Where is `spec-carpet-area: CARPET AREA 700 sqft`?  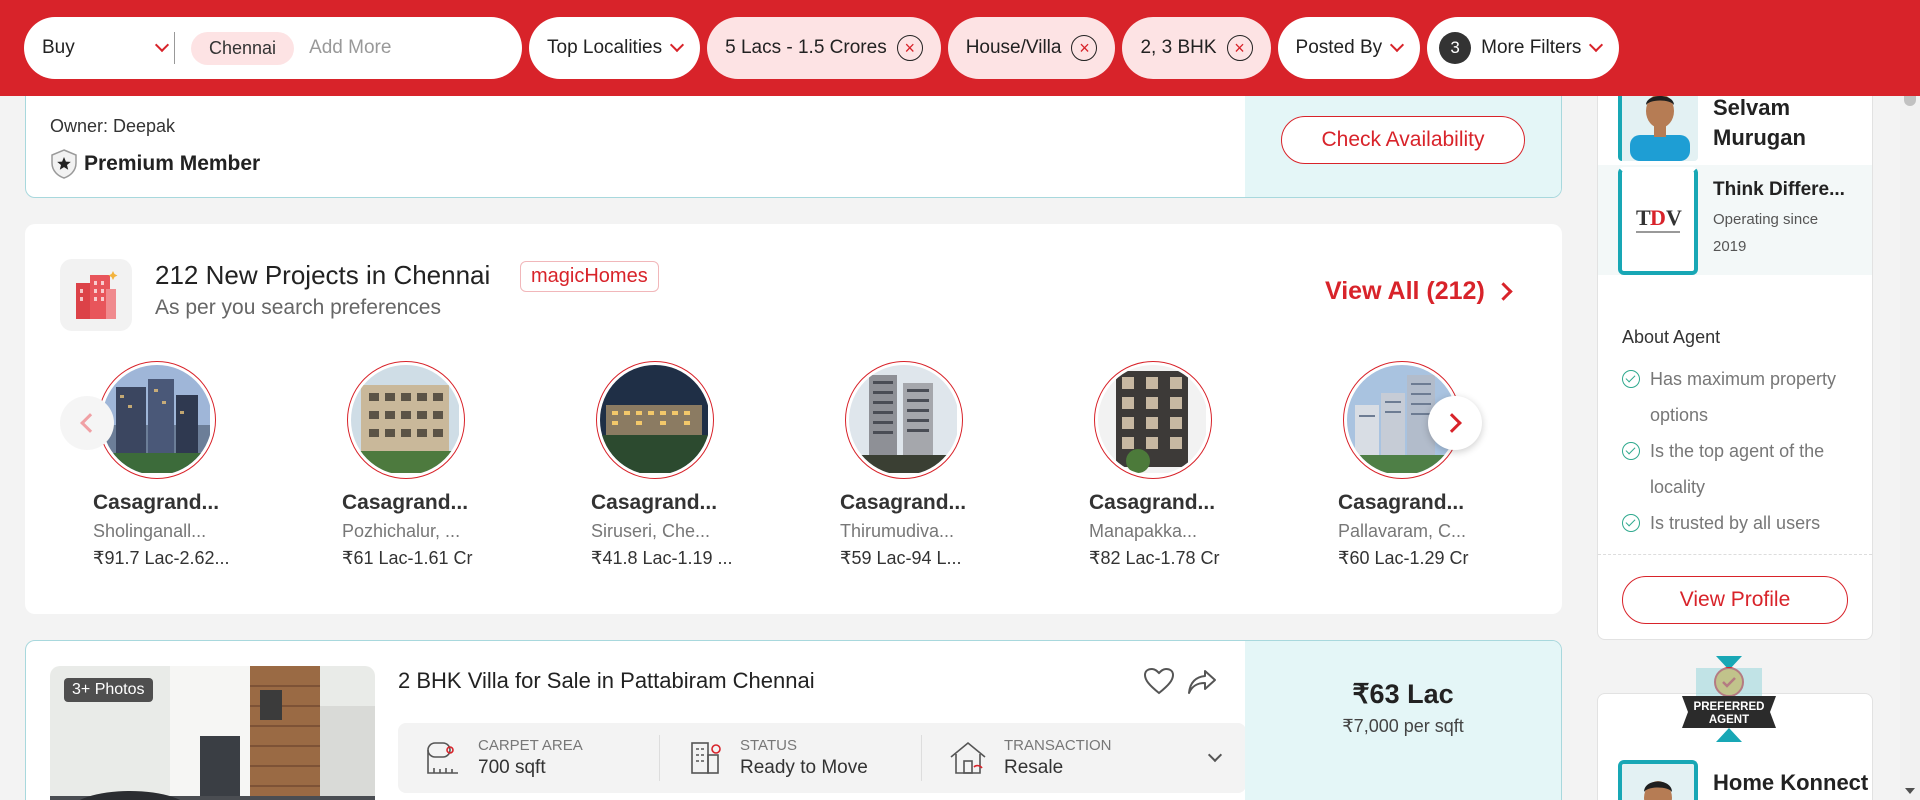
spec-carpet-area: CARPET AREA 700 sqft is located at coordinates (529, 758).